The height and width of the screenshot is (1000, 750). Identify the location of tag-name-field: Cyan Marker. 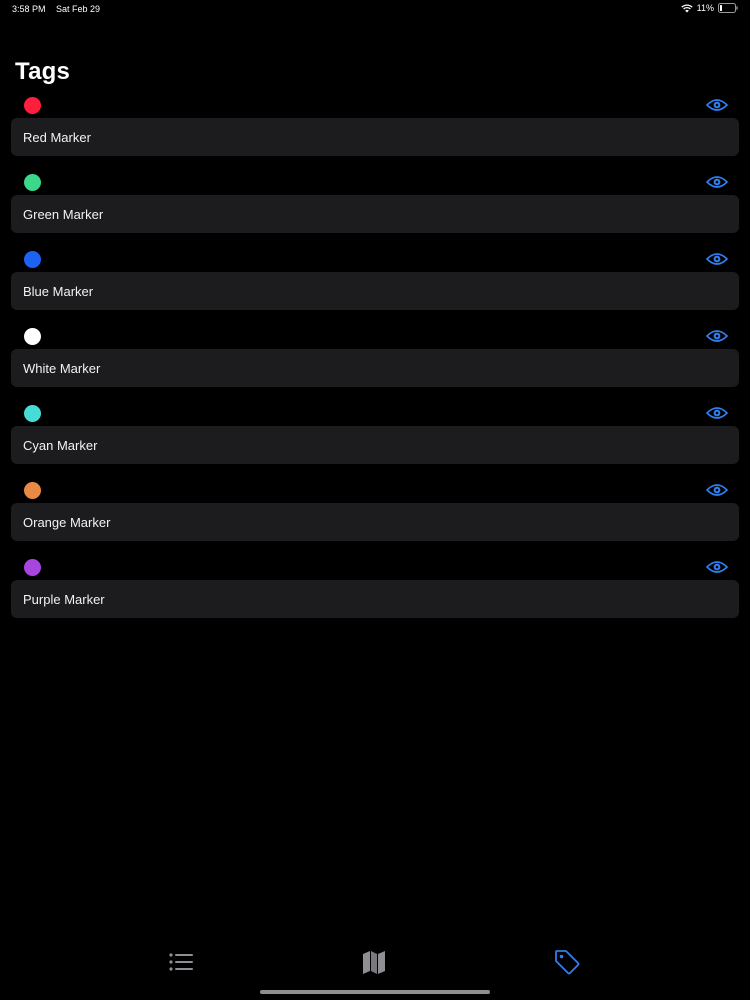
(375, 445).